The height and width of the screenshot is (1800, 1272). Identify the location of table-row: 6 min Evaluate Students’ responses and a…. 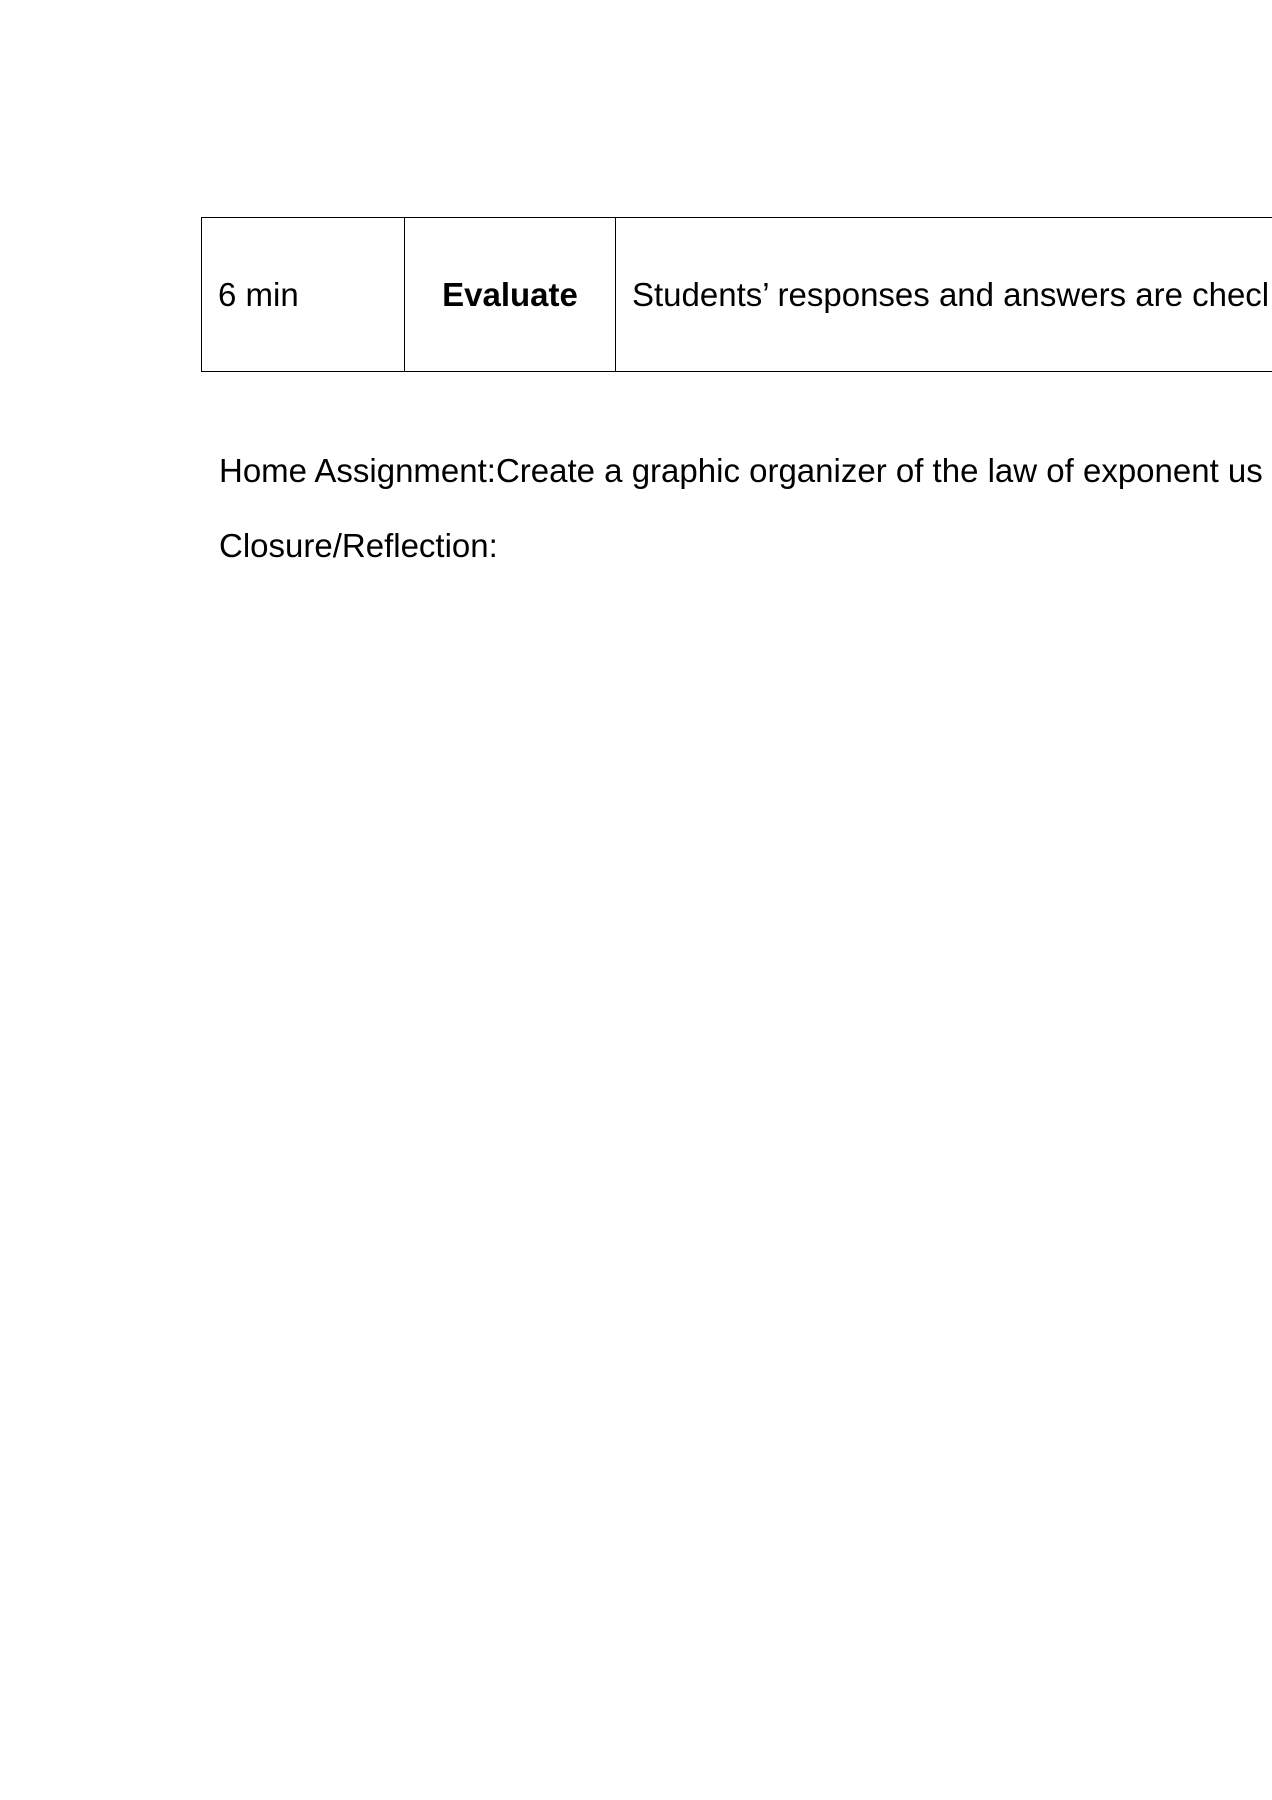
(736, 294).